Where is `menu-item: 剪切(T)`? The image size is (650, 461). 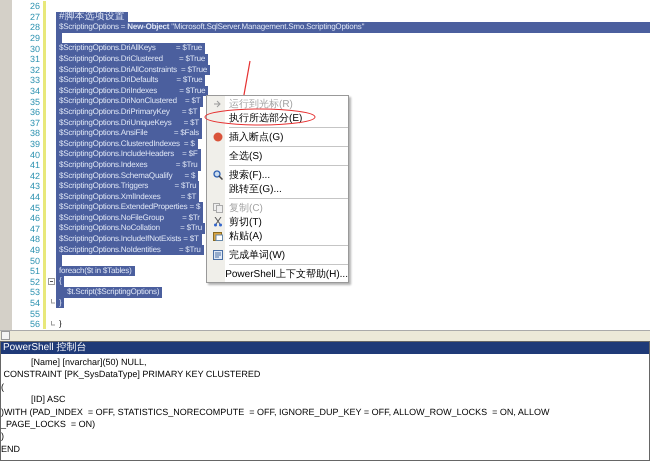 menu-item: 剪切(T) is located at coordinates (277, 222).